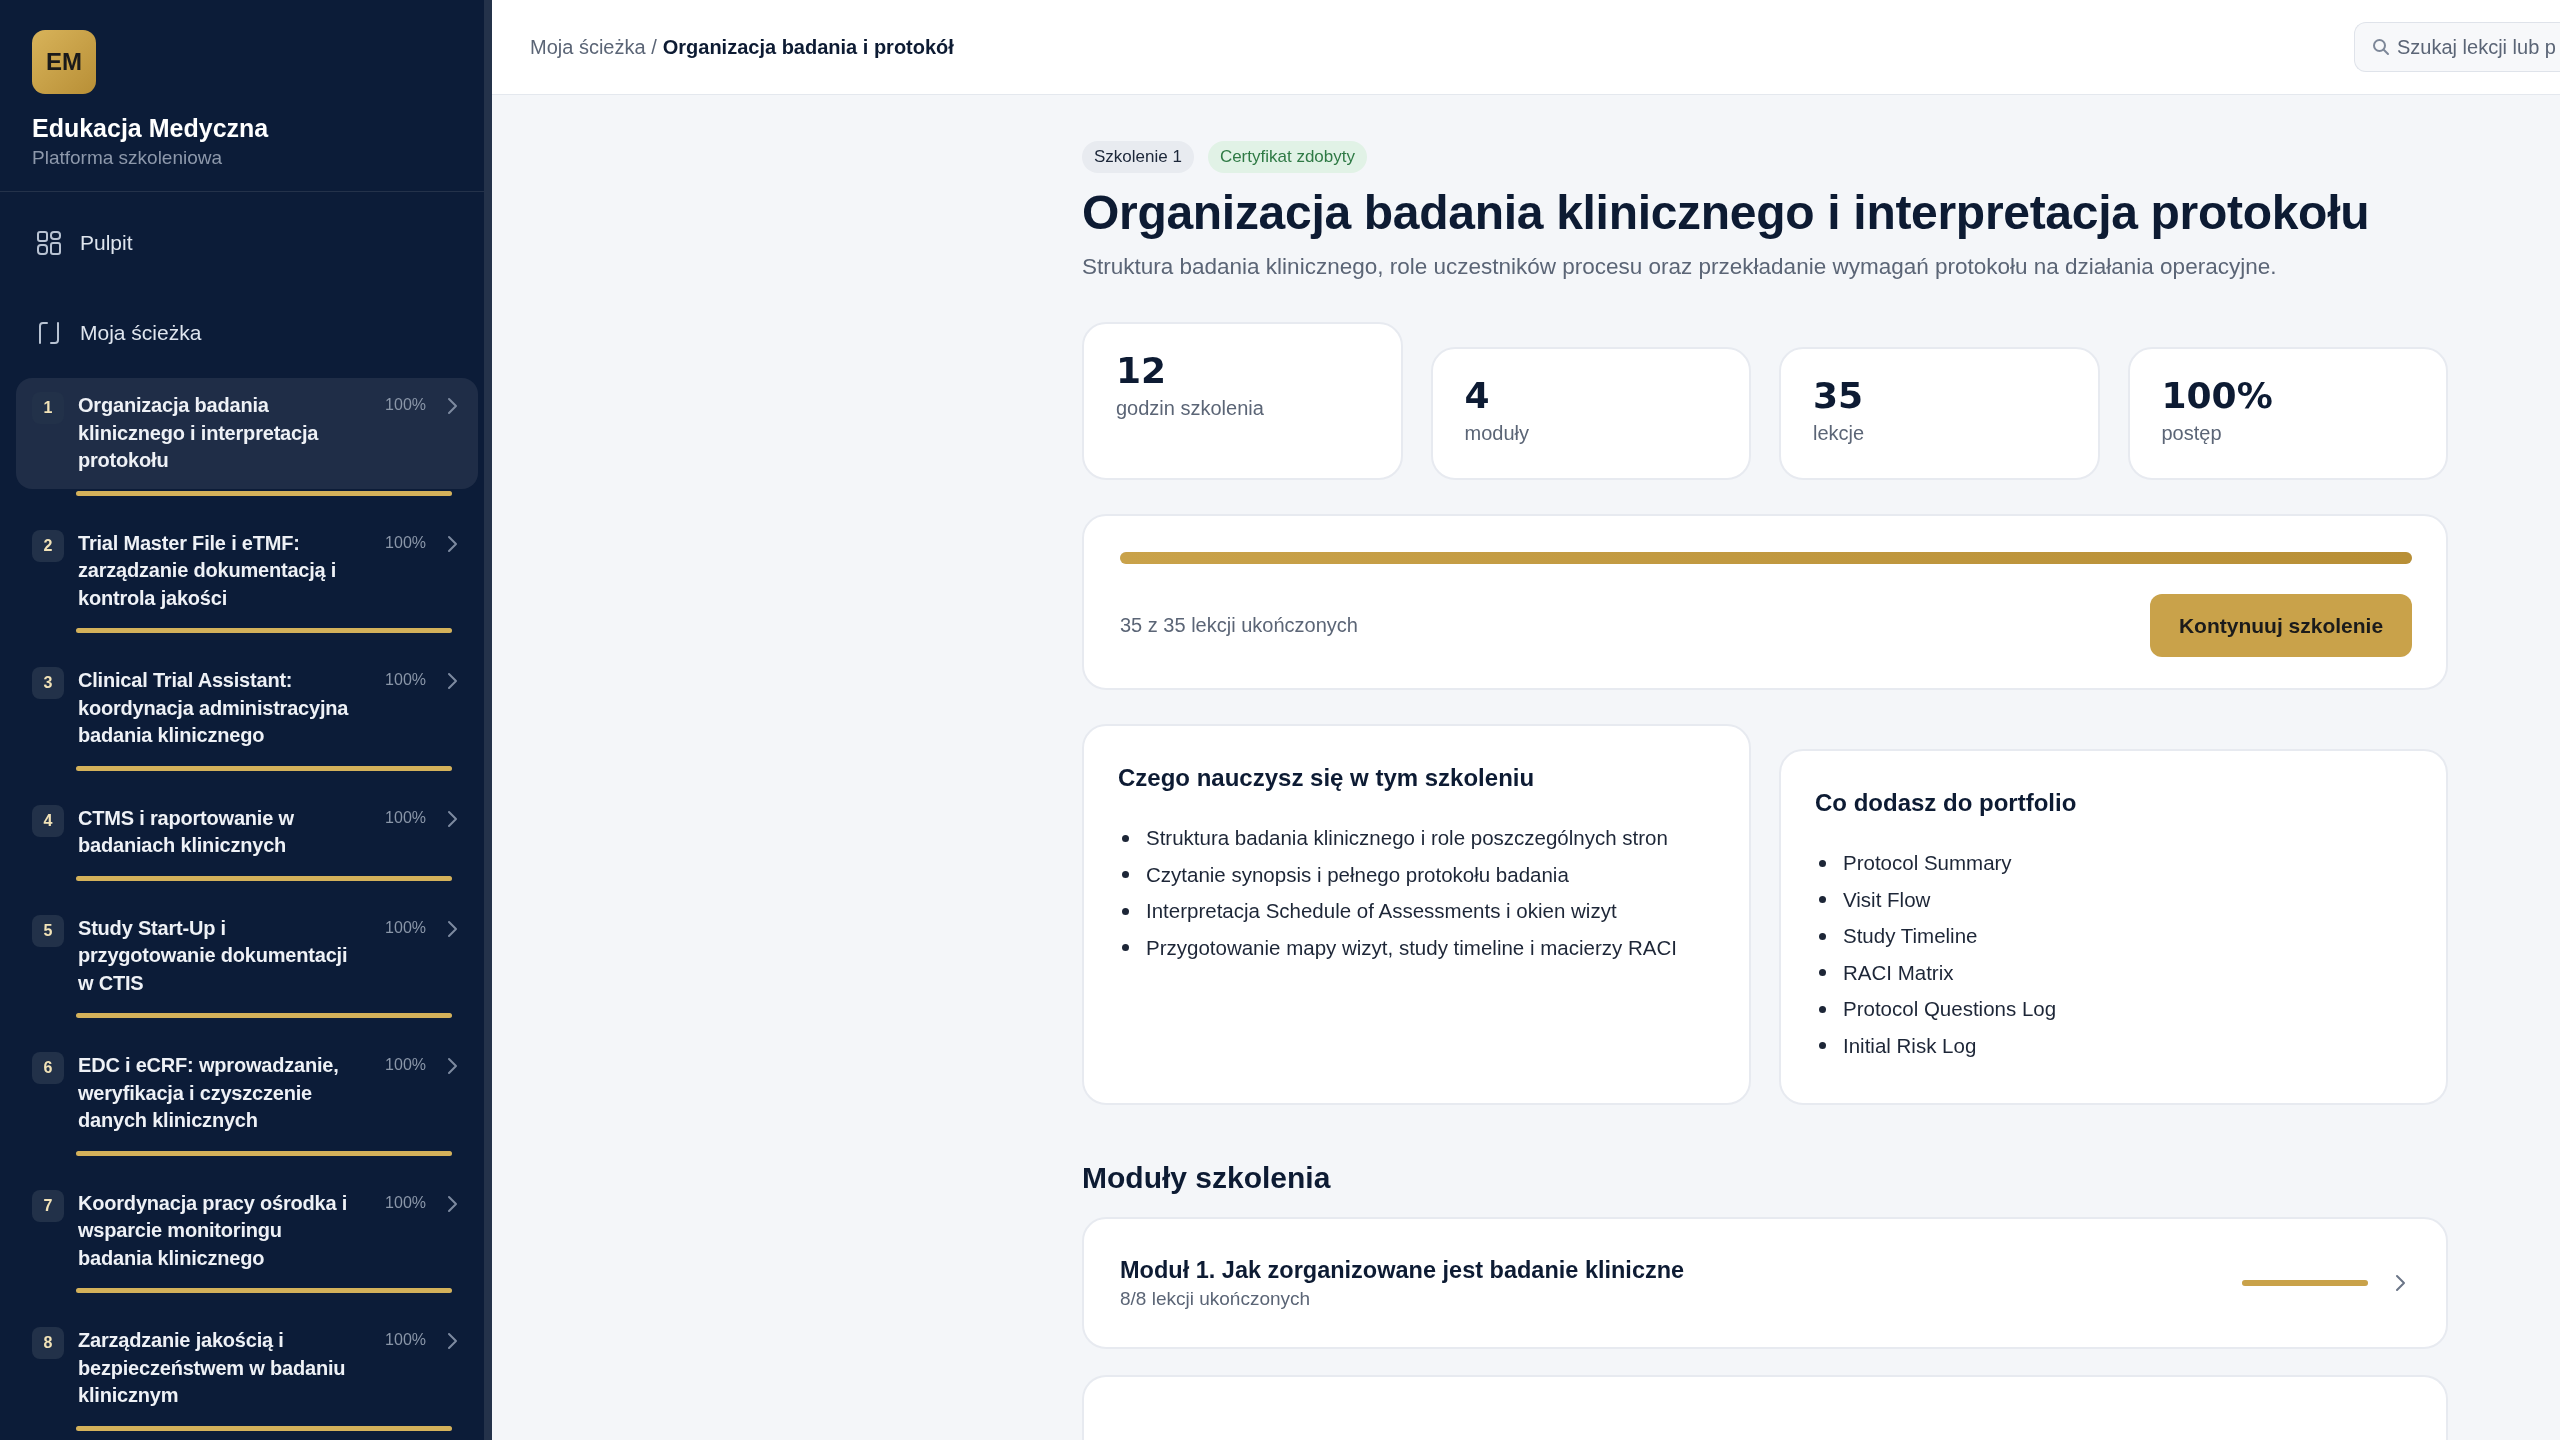  What do you see at coordinates (49, 243) in the screenshot?
I see `grid-icon` at bounding box center [49, 243].